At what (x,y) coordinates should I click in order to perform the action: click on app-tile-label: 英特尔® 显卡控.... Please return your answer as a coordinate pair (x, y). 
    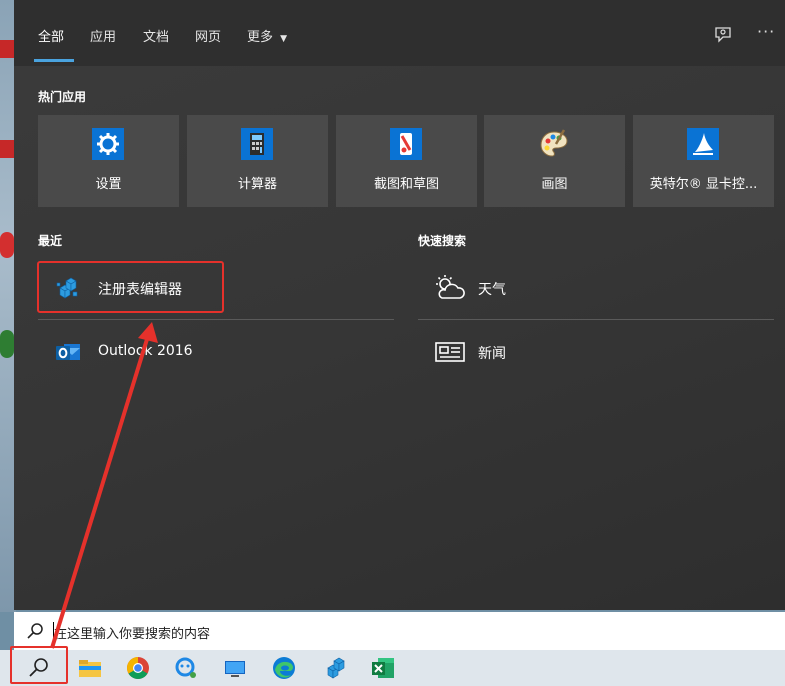
    Looking at the image, I should click on (703, 184).